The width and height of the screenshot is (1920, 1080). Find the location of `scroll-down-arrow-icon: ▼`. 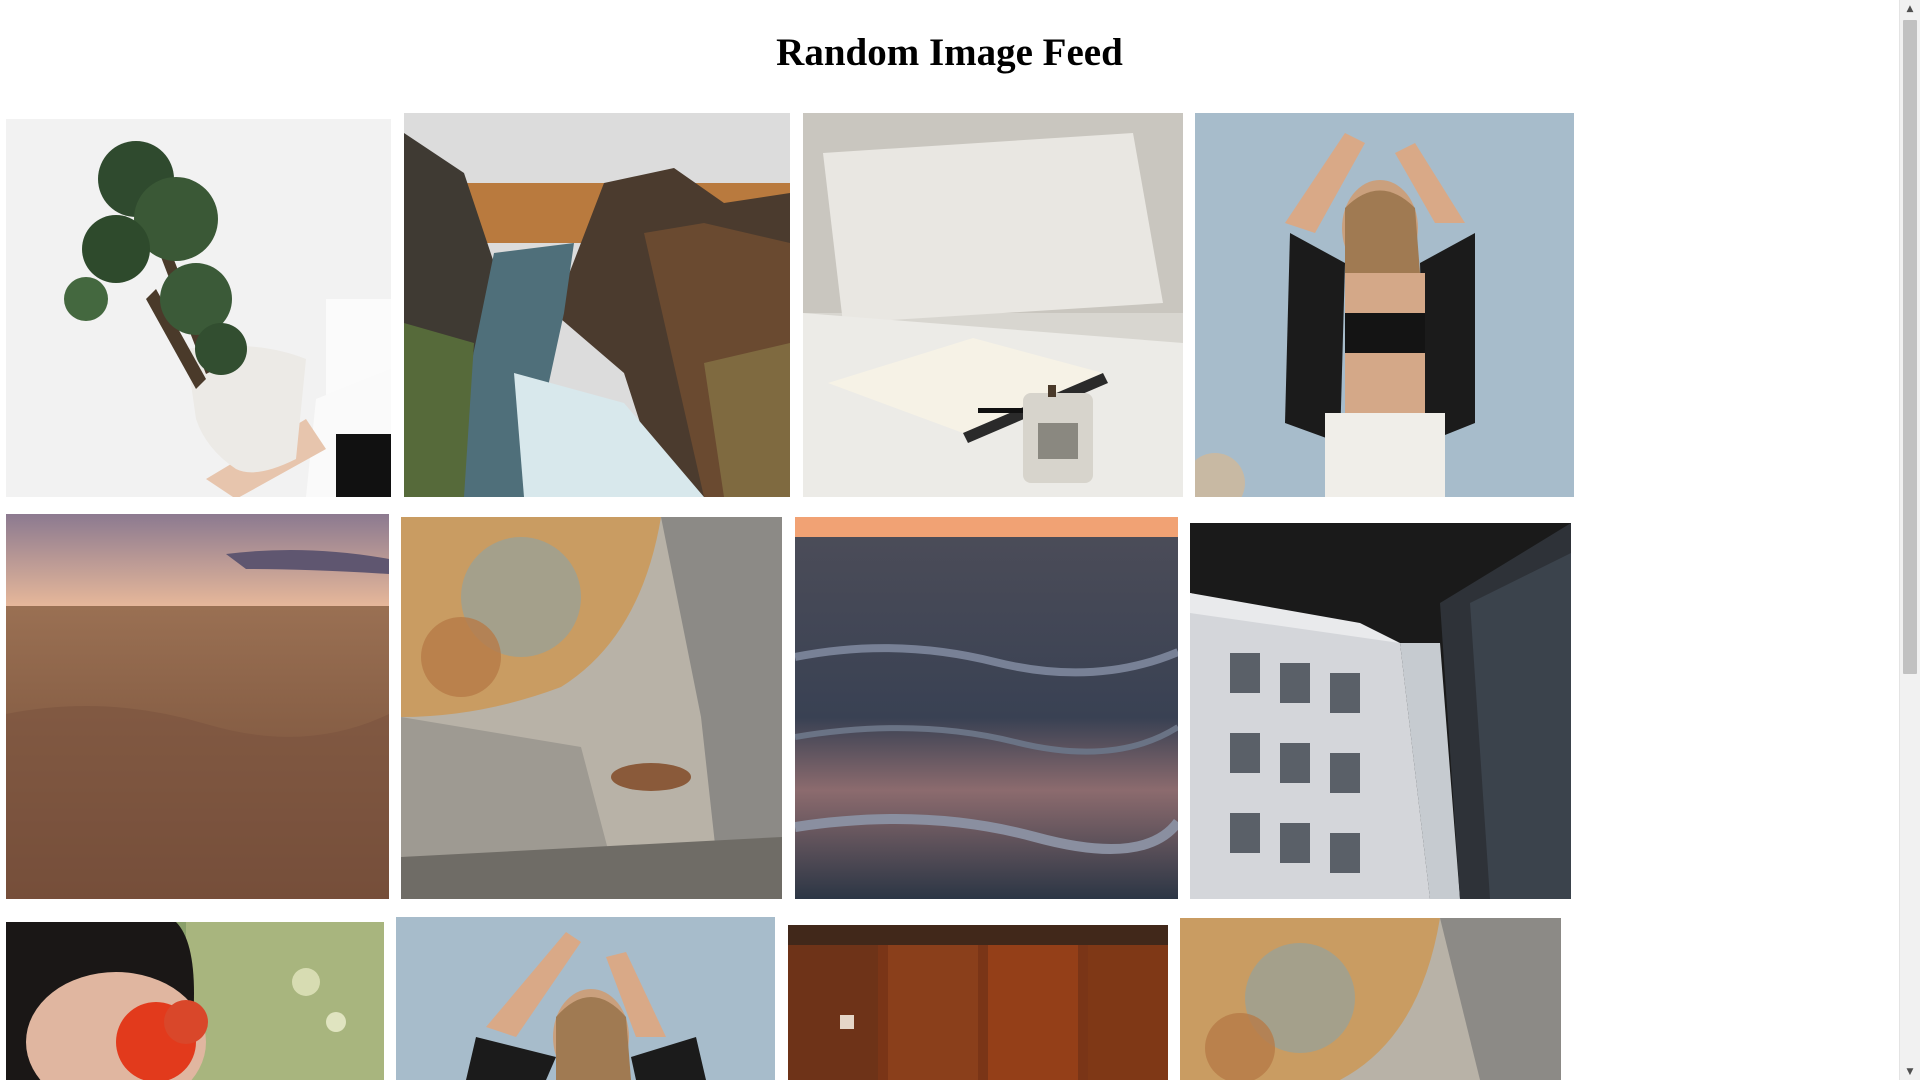

scroll-down-arrow-icon: ▼ is located at coordinates (1910, 1071).